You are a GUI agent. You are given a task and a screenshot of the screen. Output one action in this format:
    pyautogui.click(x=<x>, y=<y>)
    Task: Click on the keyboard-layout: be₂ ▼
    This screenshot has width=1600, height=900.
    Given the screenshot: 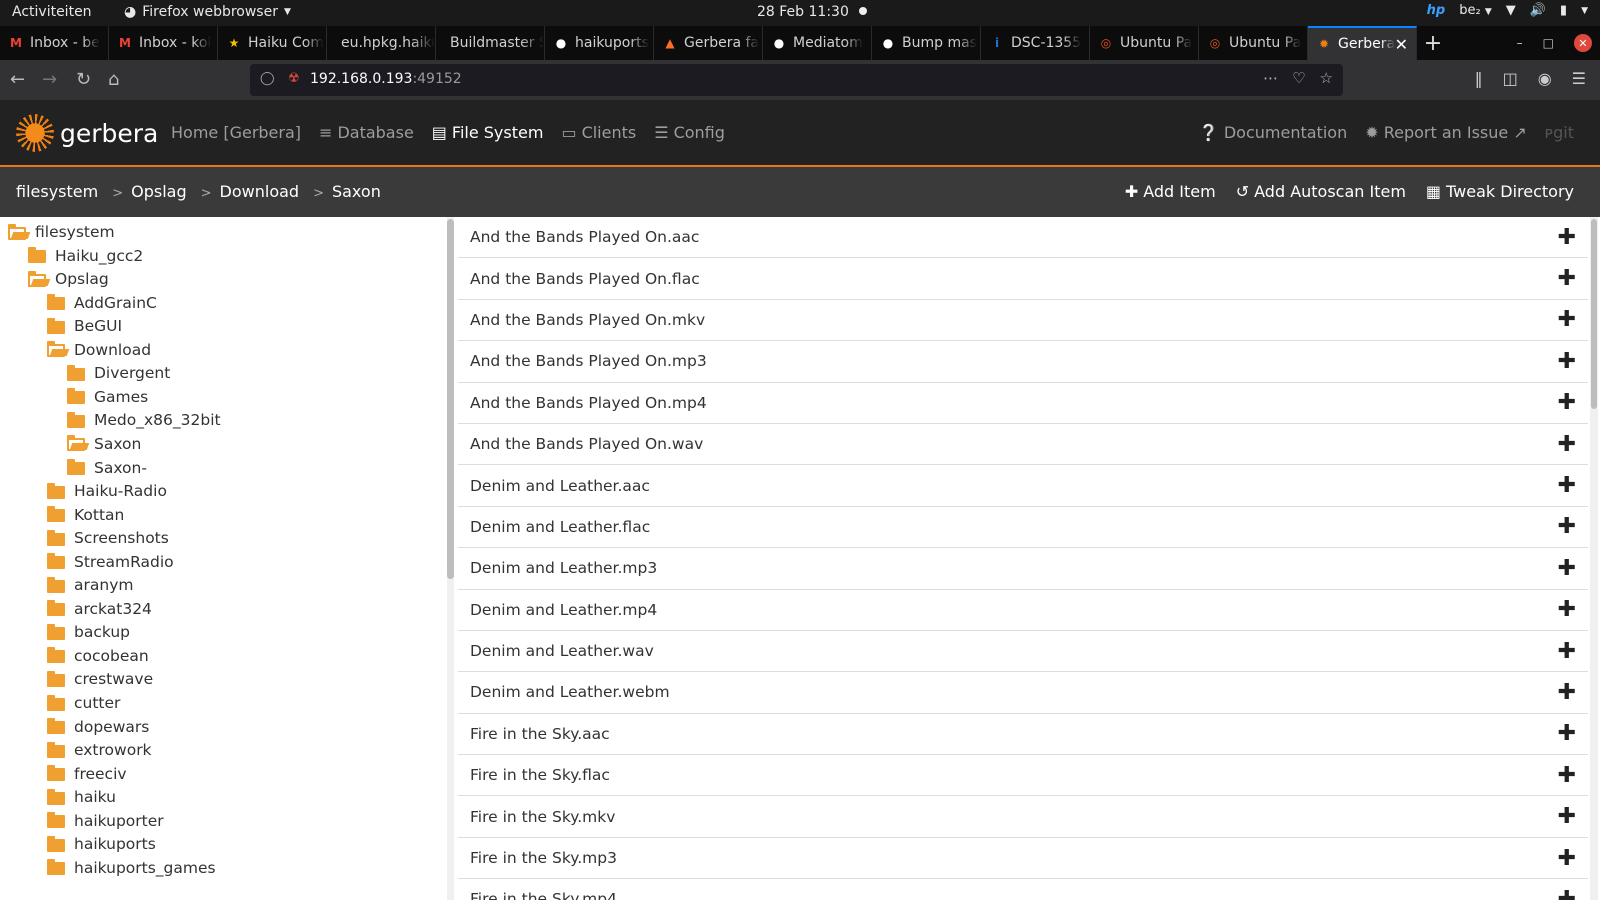 What is the action you would take?
    pyautogui.click(x=1475, y=10)
    